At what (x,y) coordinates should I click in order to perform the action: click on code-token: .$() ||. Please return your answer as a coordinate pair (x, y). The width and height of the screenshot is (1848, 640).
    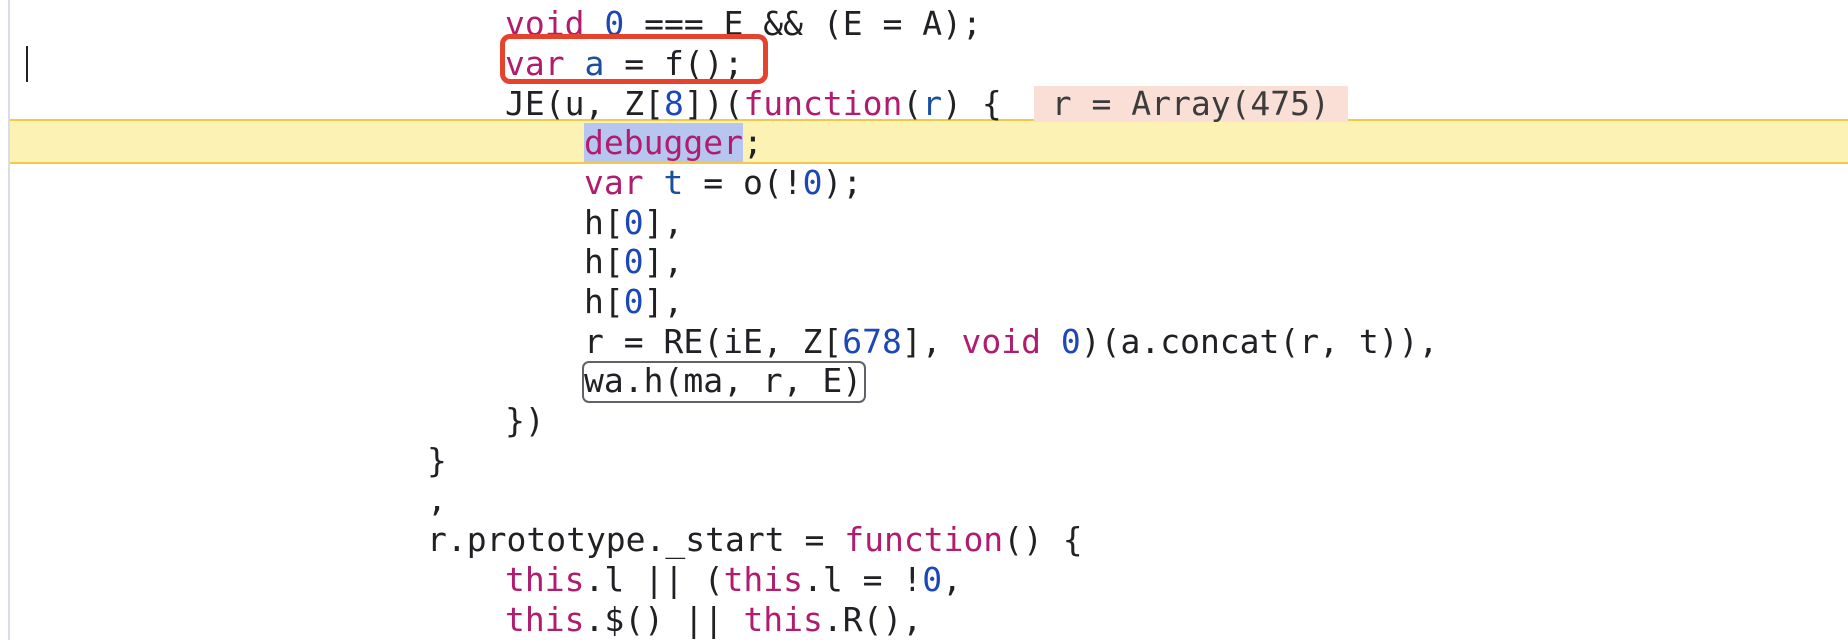
    Looking at the image, I should click on (664, 619).